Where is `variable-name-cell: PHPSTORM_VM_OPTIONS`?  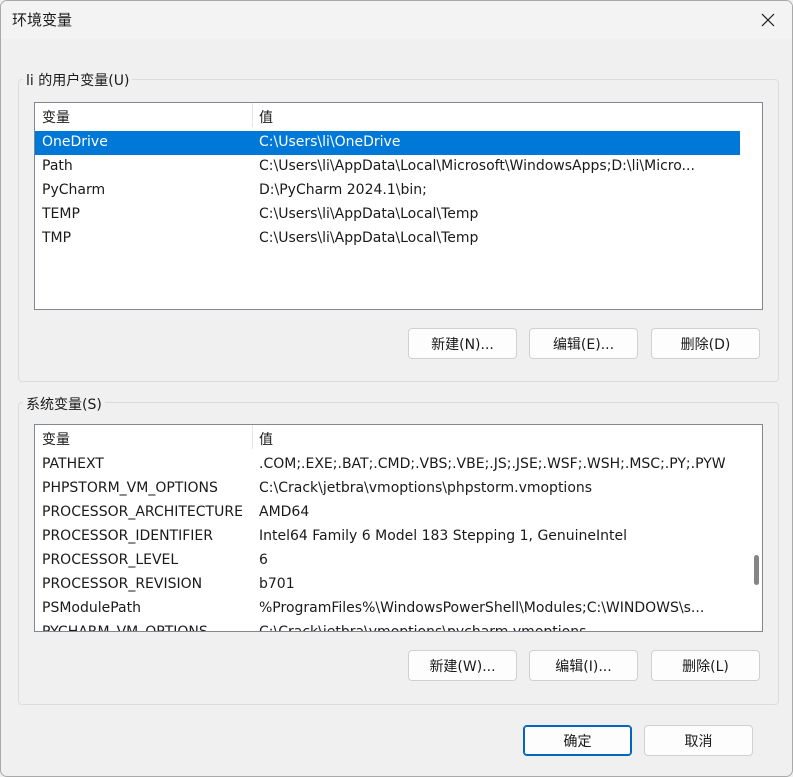
variable-name-cell: PHPSTORM_VM_OPTIONS is located at coordinates (130, 488).